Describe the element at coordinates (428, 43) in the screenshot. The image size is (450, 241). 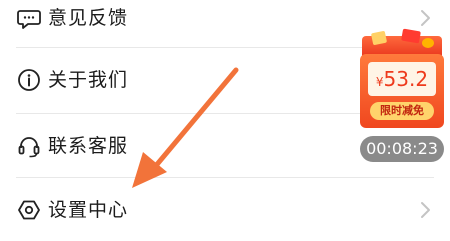
I see `coin-decoration` at that location.